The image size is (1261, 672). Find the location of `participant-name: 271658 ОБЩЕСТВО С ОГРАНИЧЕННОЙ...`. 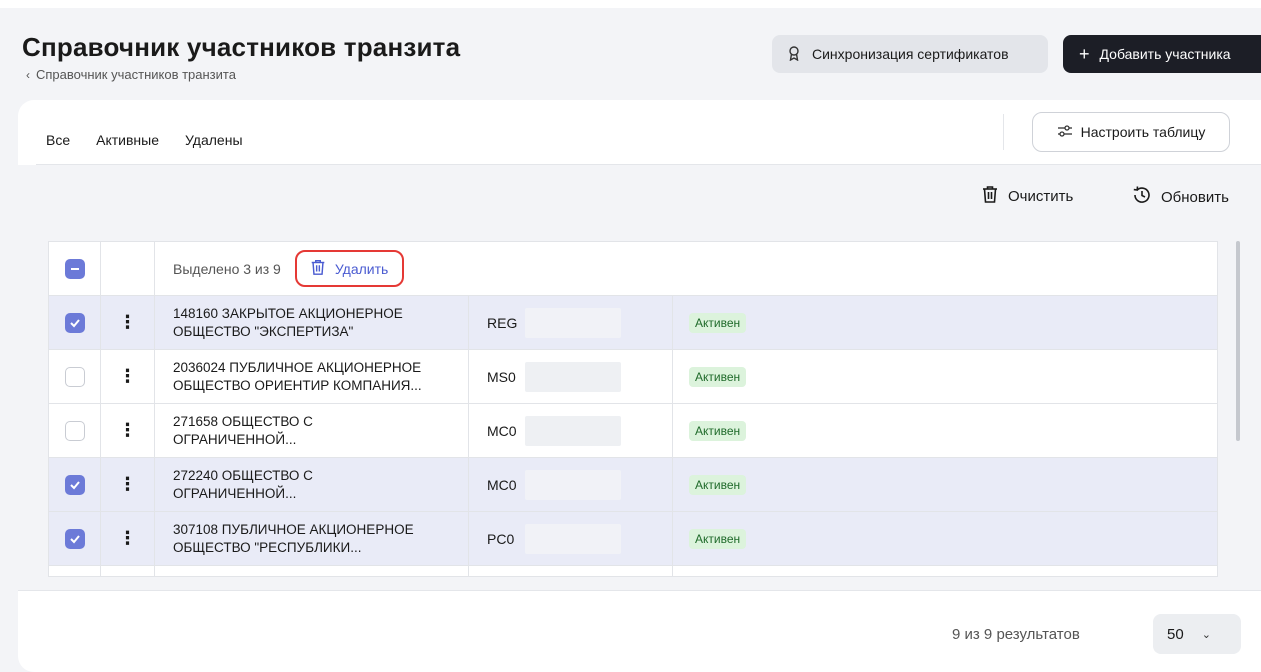

participant-name: 271658 ОБЩЕСТВО С ОГРАНИЧЕННОЙ... is located at coordinates (312, 430).